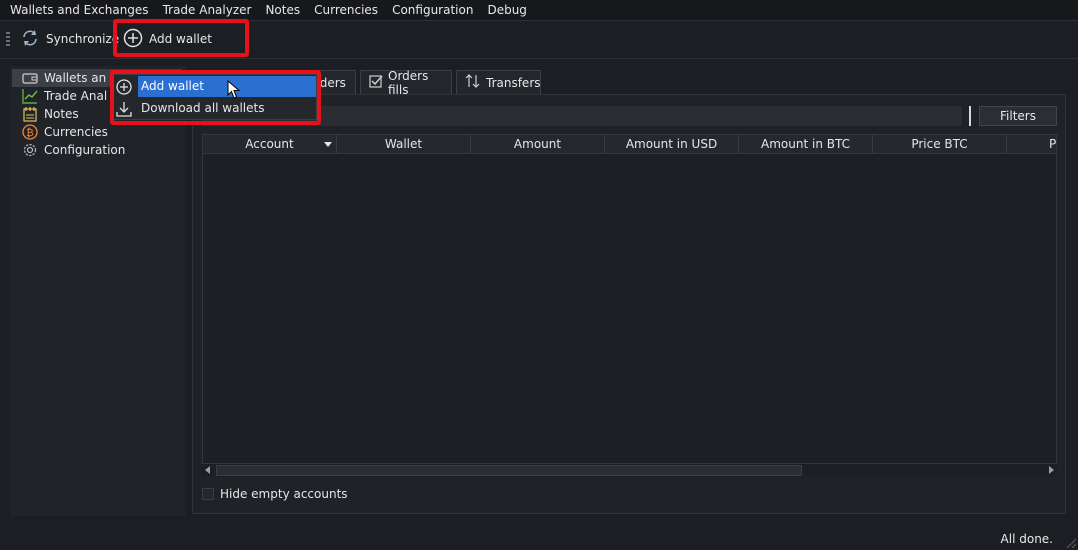  Describe the element at coordinates (78, 10) in the screenshot. I see `menu-wallets-and-exchanges: Wallets and Exchanges` at that location.